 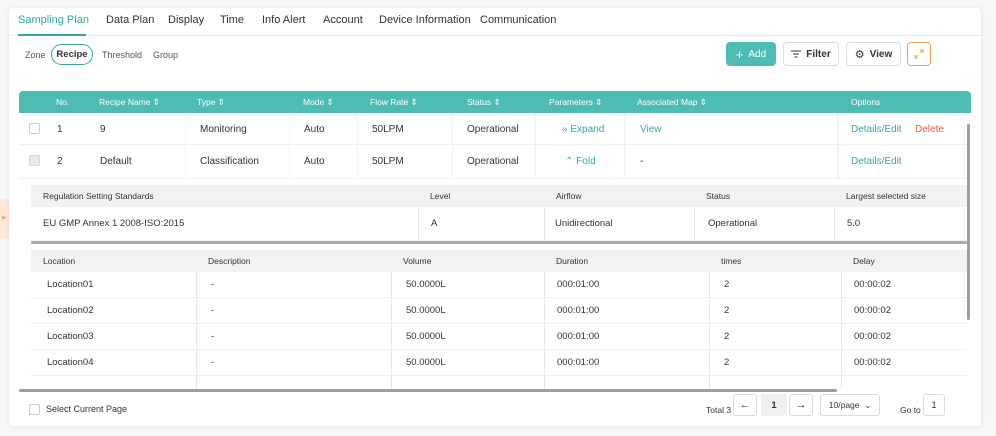 I want to click on side-panel-handle: ▸, so click(x=4, y=219).